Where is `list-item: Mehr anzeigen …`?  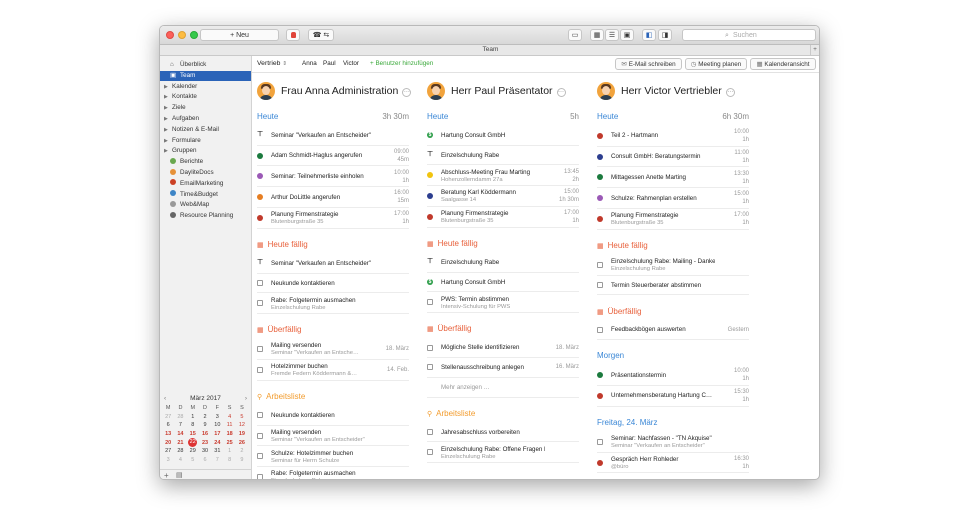 list-item: Mehr anzeigen … is located at coordinates (503, 388).